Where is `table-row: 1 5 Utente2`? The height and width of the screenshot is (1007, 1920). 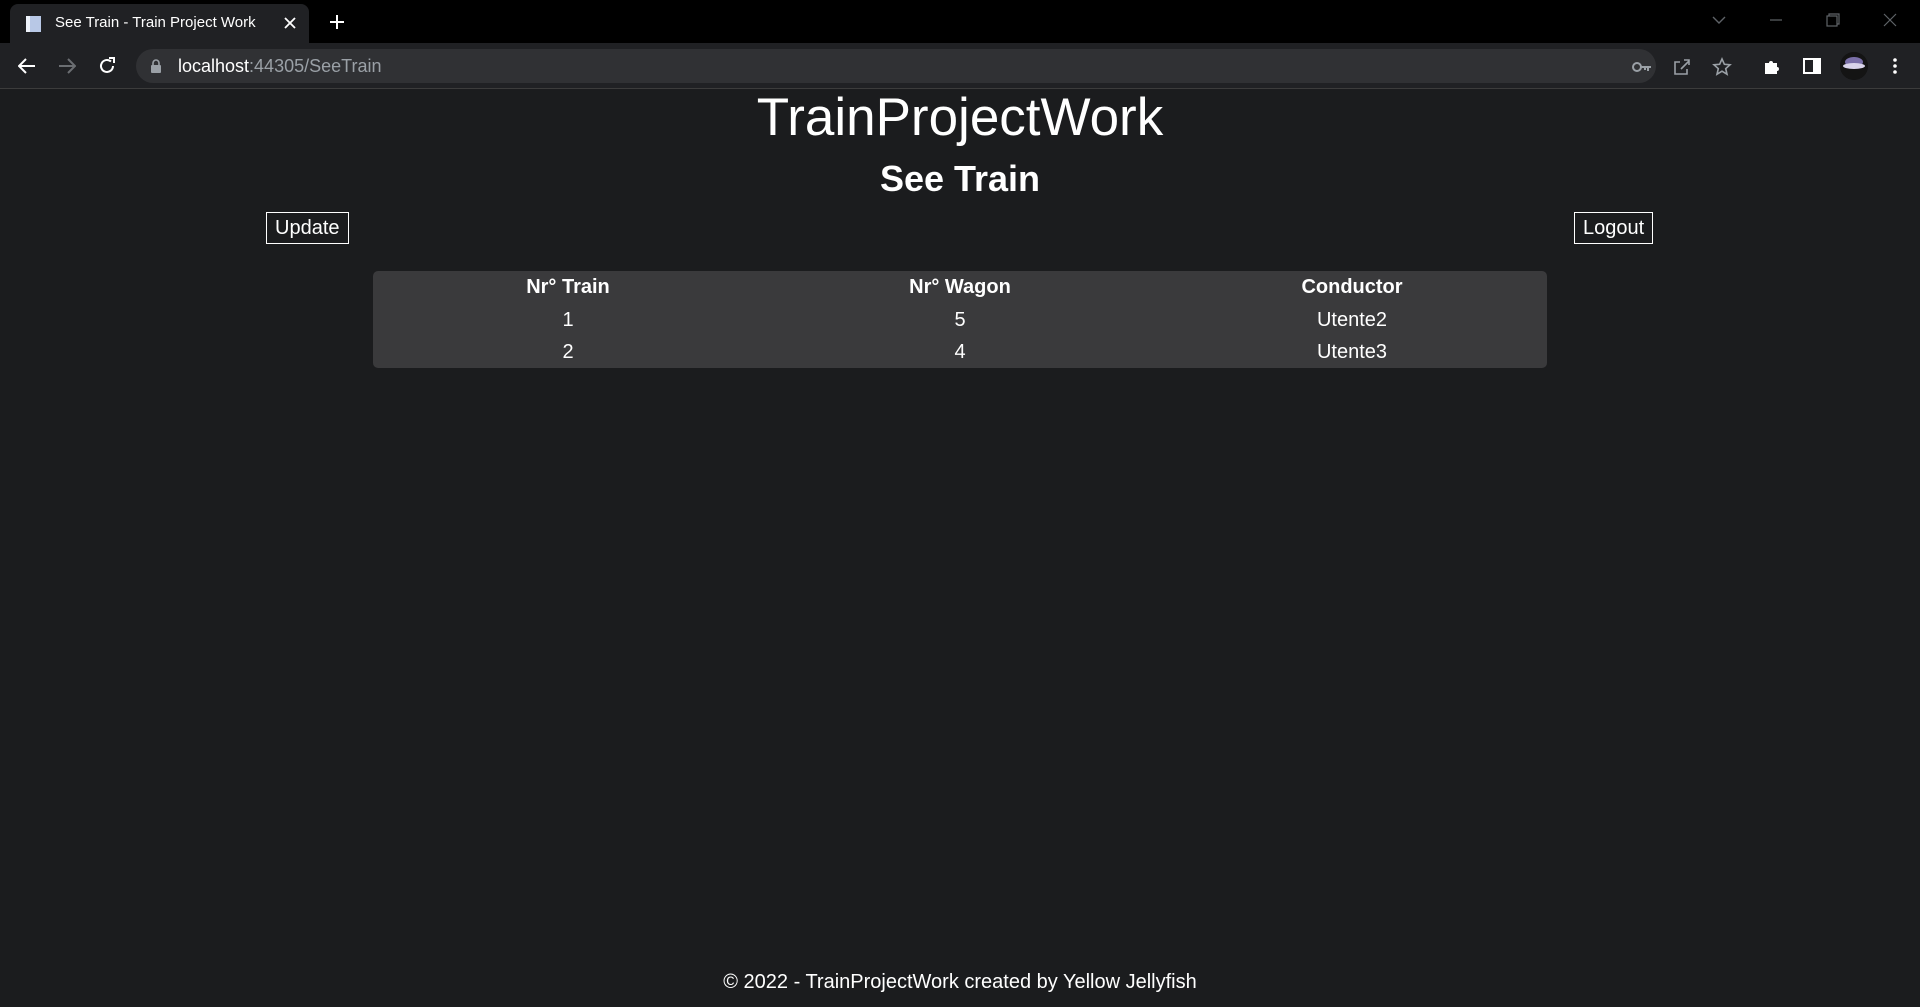
table-row: 1 5 Utente2 is located at coordinates (960, 320).